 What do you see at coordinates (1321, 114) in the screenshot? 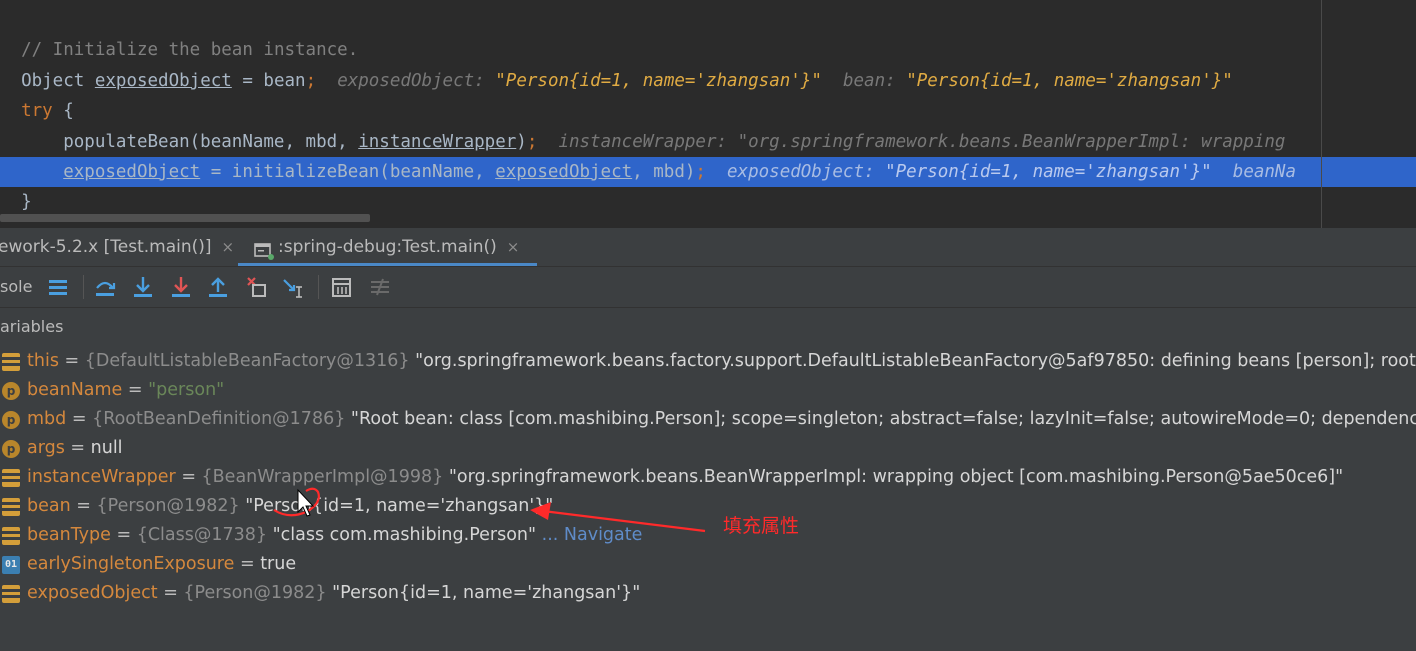
I see `right-margin-guide` at bounding box center [1321, 114].